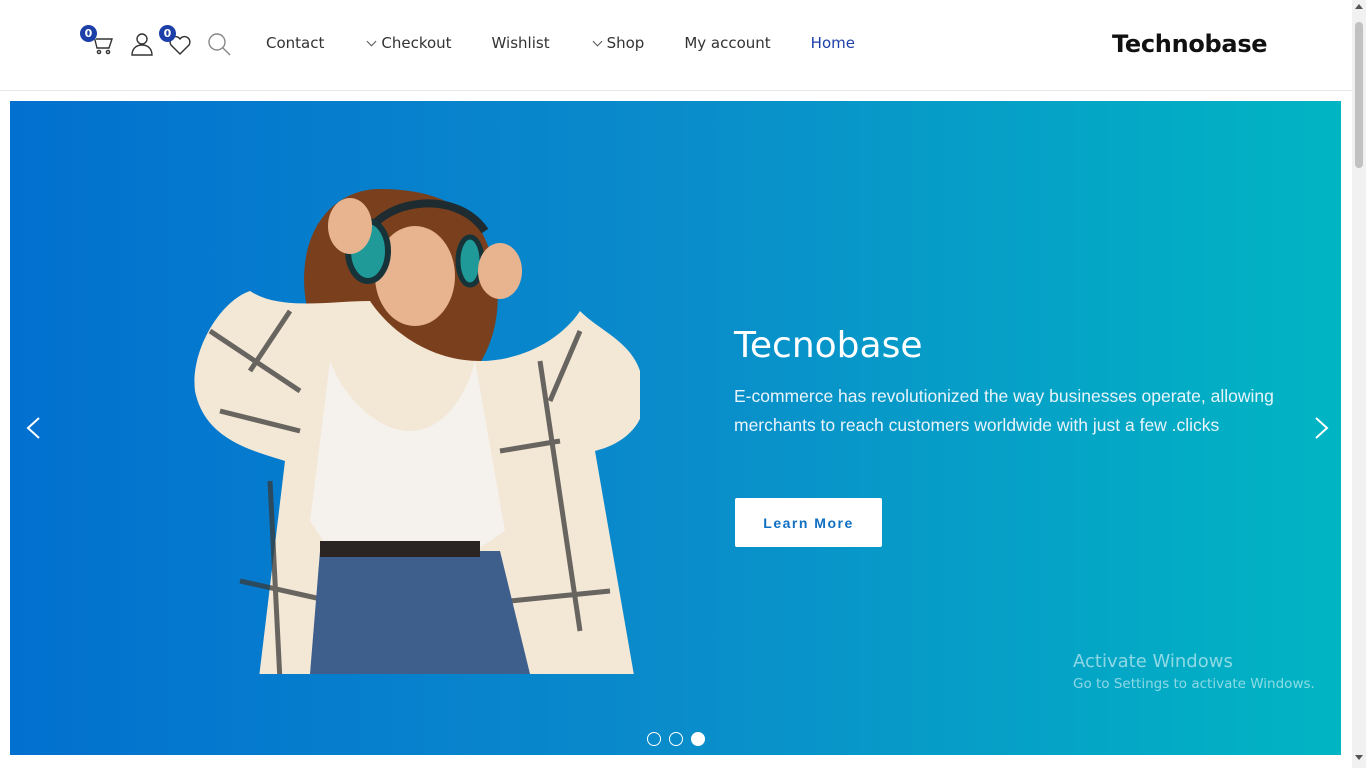 The width and height of the screenshot is (1366, 768). Describe the element at coordinates (1359, 384) in the screenshot. I see `page-scrollbar` at that location.